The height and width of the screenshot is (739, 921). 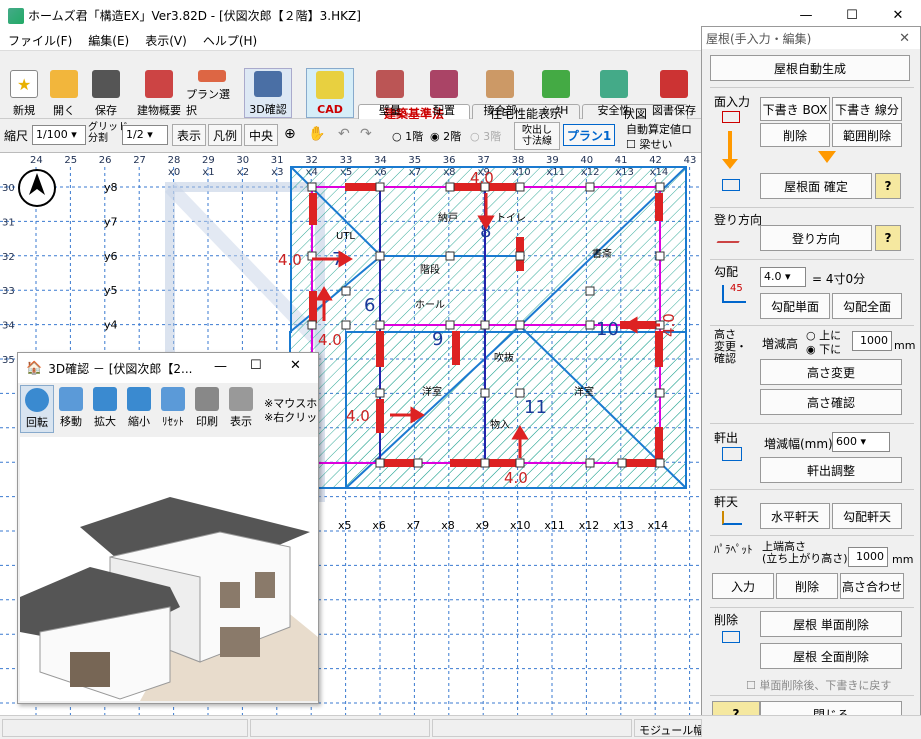 What do you see at coordinates (831, 372) in the screenshot?
I see `height-change-button: 高さ変更` at bounding box center [831, 372].